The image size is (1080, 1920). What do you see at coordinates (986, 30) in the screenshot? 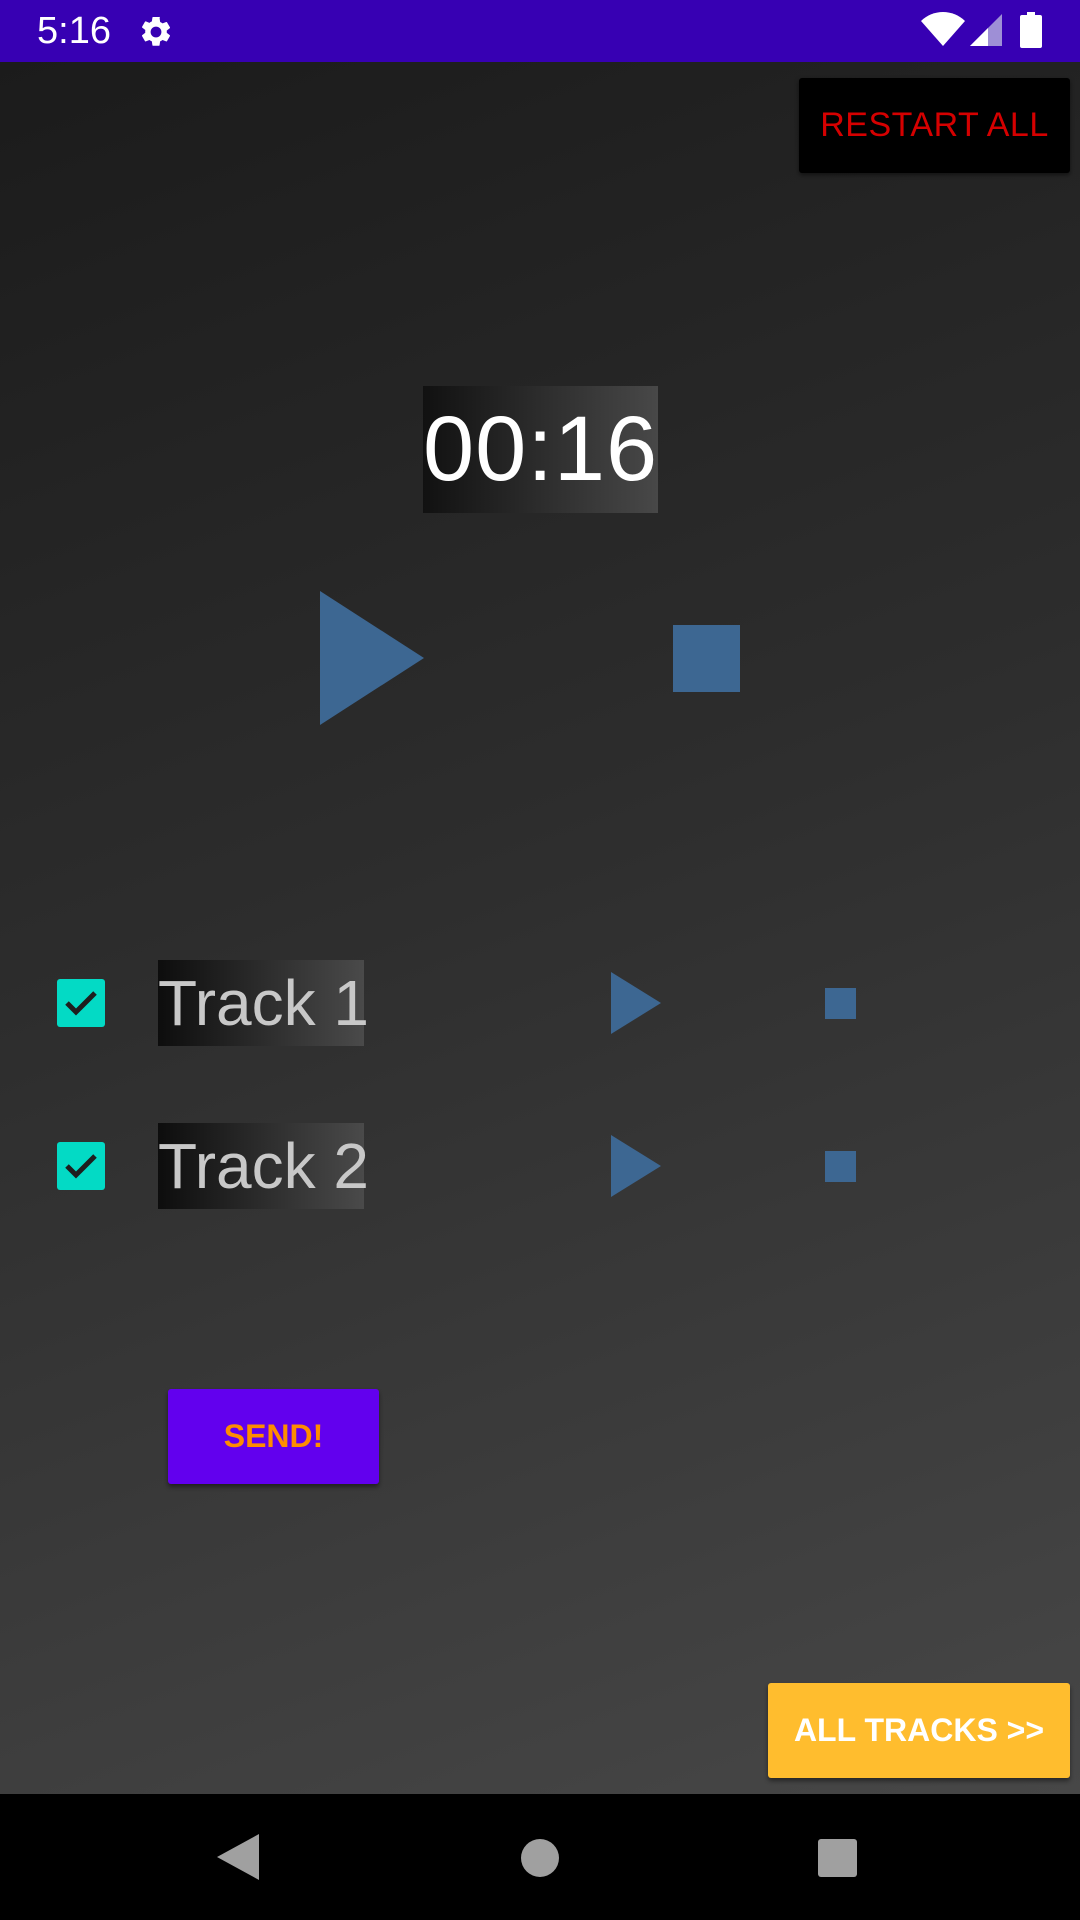
I see `cell-signal-icon` at bounding box center [986, 30].